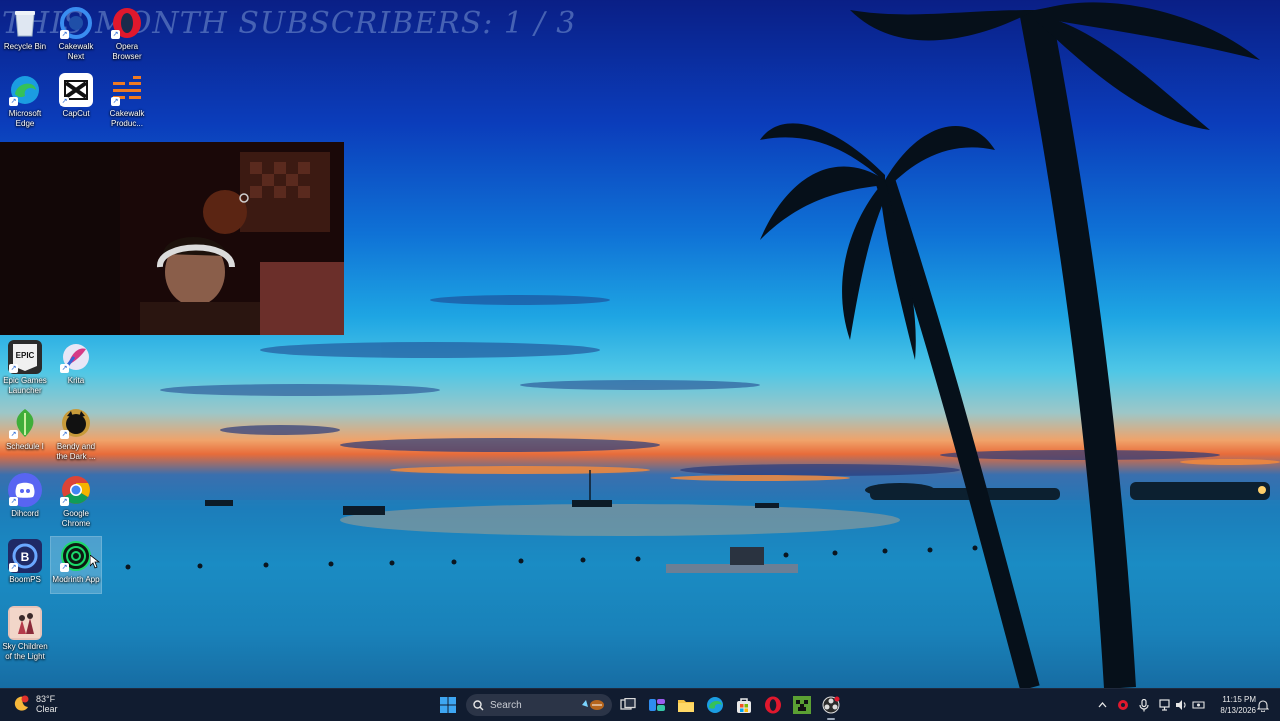 The width and height of the screenshot is (1280, 721). Describe the element at coordinates (1263, 705) in the screenshot. I see `notification-bell-icon` at that location.